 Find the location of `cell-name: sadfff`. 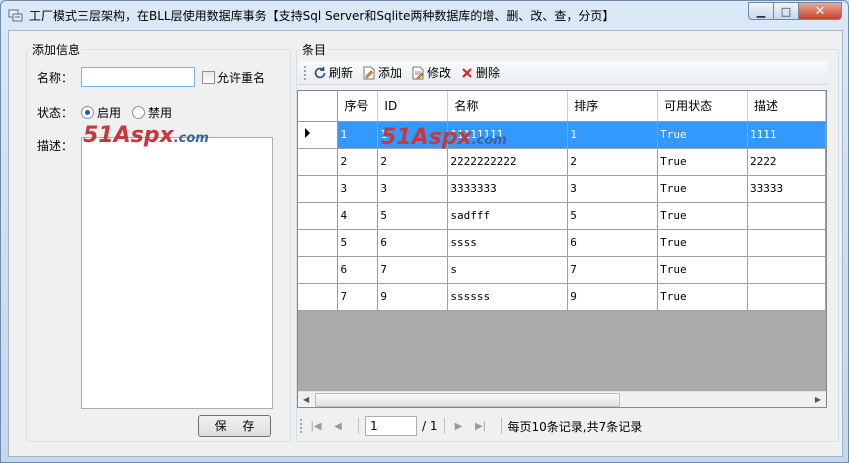

cell-name: sadfff is located at coordinates (508, 216).